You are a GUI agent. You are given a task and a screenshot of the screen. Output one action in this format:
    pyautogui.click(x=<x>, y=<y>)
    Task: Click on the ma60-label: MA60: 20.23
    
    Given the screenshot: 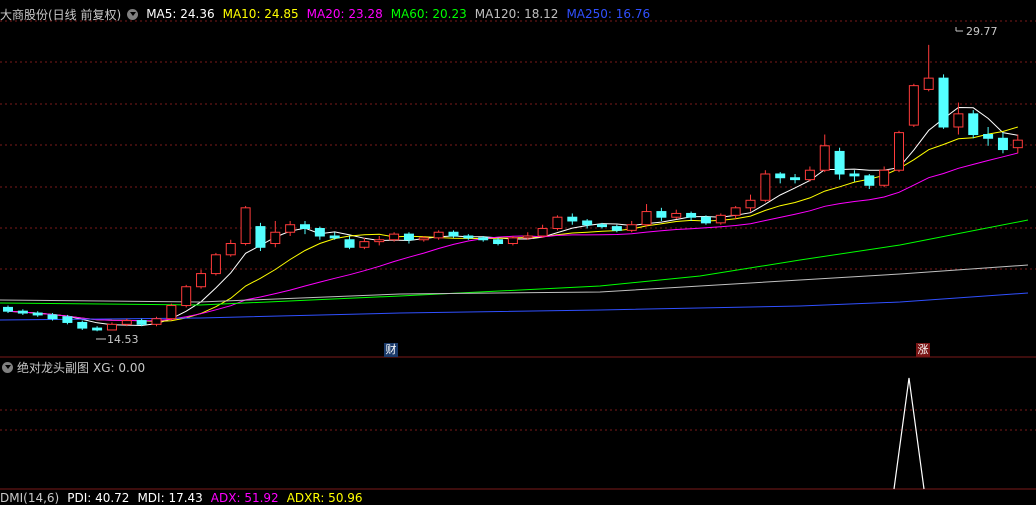 What is the action you would take?
    pyautogui.click(x=428, y=14)
    